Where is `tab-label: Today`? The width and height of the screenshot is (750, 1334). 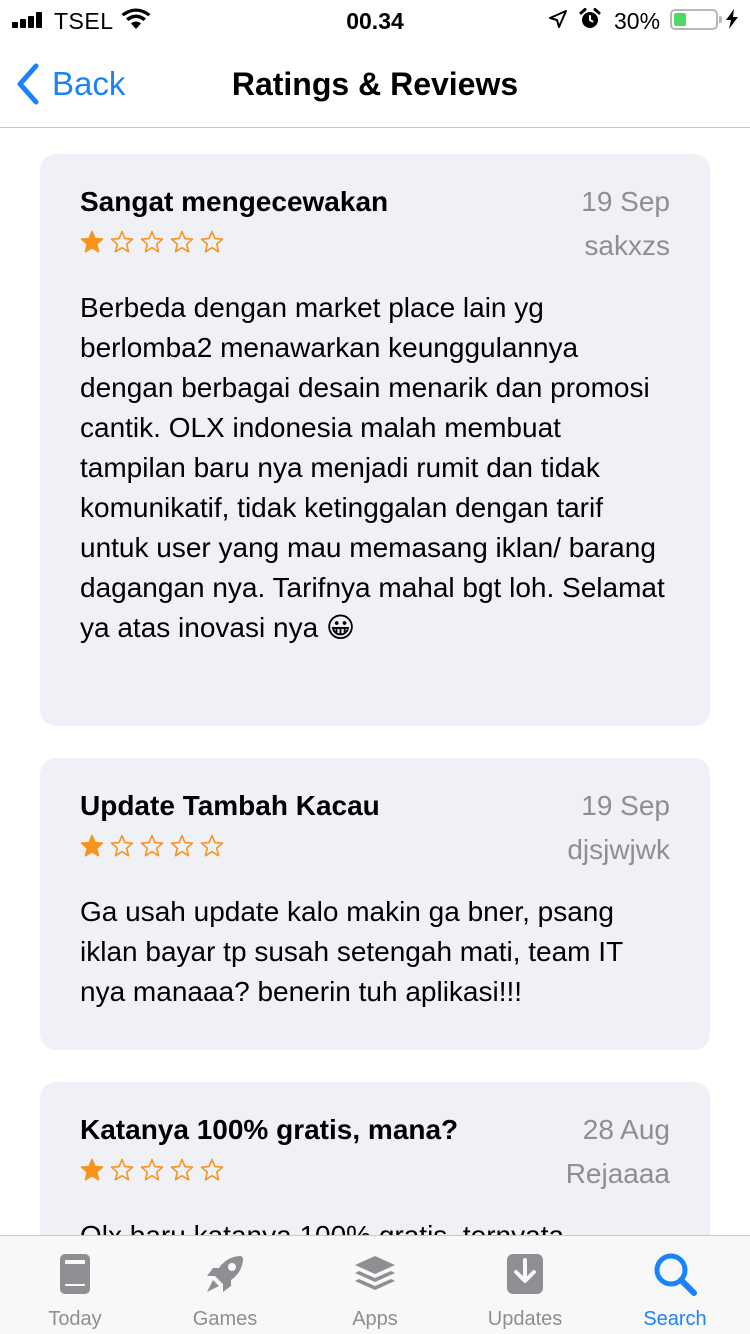
tab-label: Today is located at coordinates (75, 1319).